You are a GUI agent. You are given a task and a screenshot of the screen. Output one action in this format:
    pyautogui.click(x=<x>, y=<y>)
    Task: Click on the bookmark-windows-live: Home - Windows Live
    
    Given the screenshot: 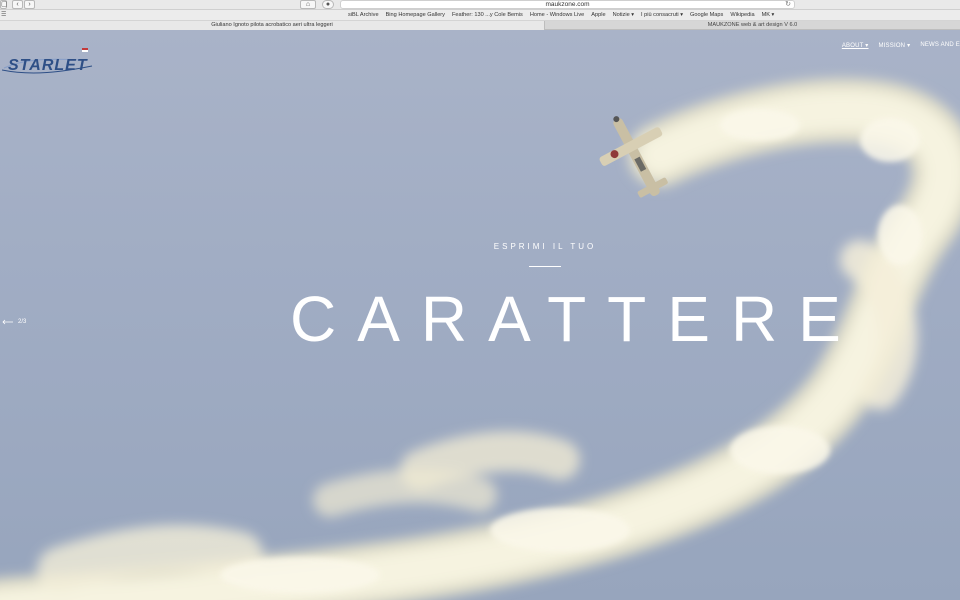 What is the action you would take?
    pyautogui.click(x=557, y=15)
    